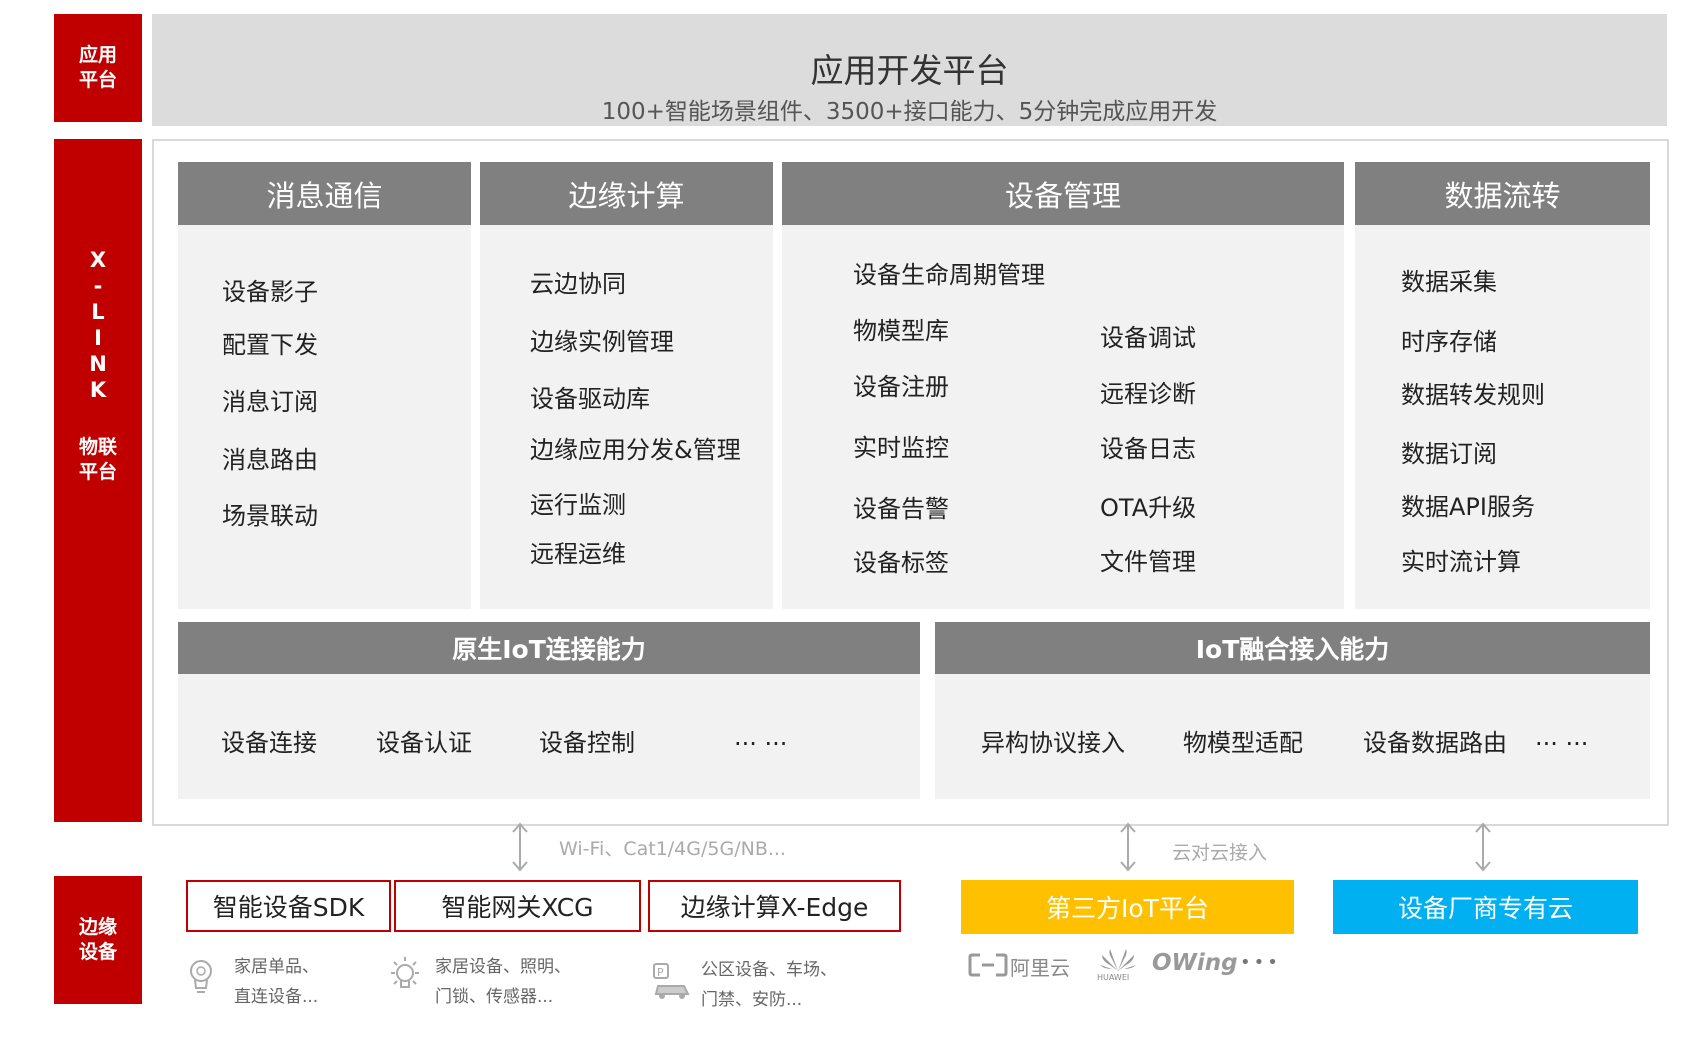  Describe the element at coordinates (1260, 962) in the screenshot. I see `more-partners-text: •••` at that location.